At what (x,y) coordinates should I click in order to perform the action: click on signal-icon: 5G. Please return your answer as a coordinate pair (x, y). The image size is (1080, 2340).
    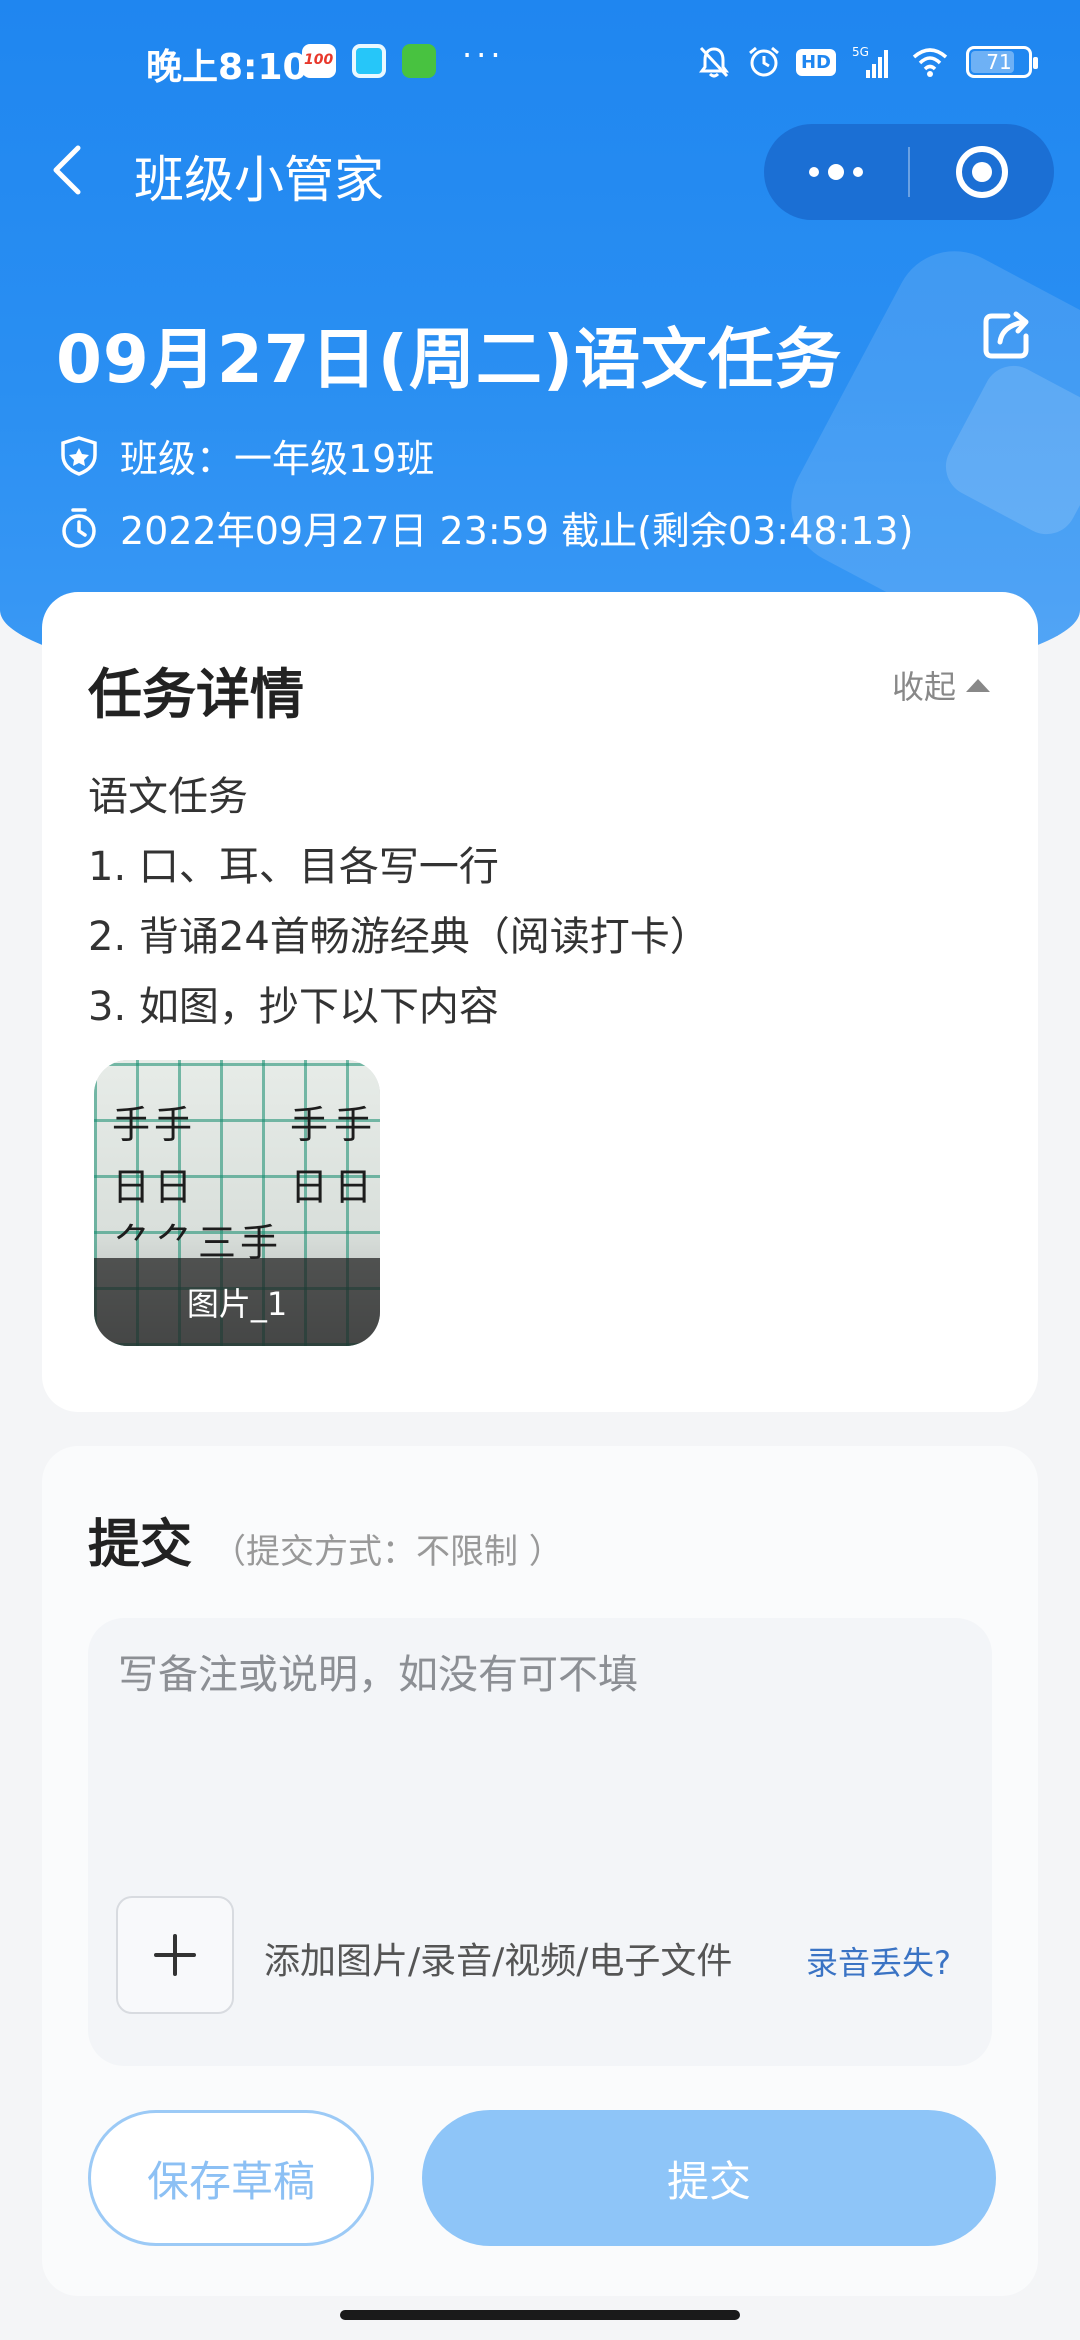
    Looking at the image, I should click on (870, 61).